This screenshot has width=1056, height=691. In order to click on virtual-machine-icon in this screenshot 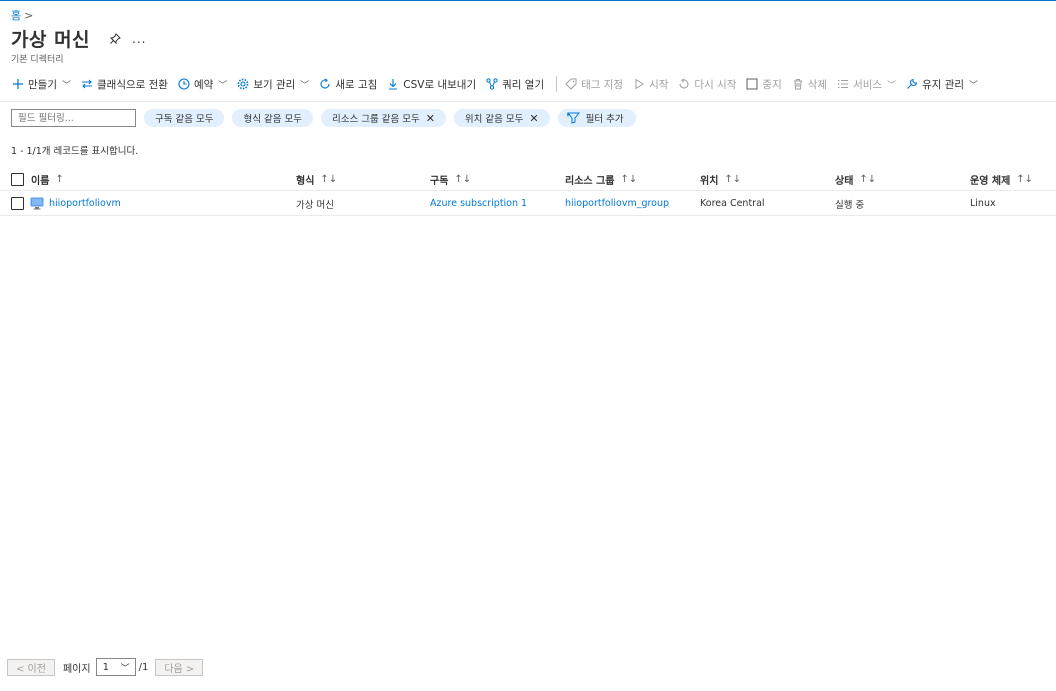, I will do `click(37, 203)`.